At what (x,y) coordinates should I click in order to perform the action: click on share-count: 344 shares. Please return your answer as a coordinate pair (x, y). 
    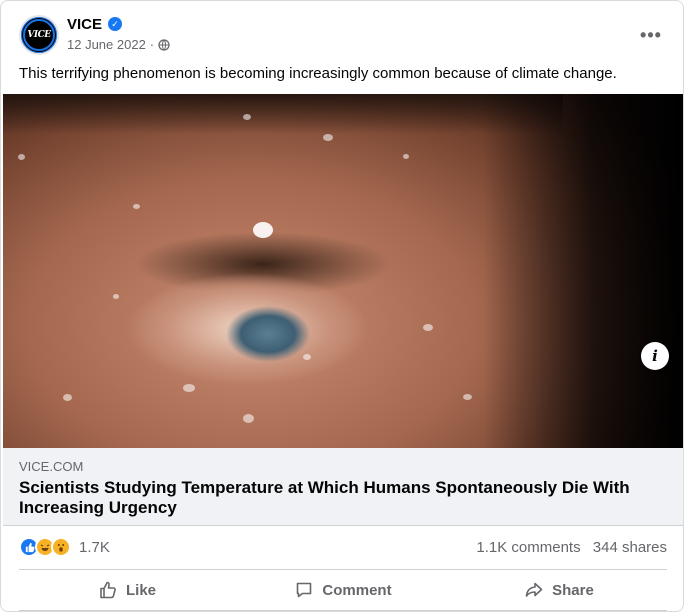
    Looking at the image, I should click on (630, 547).